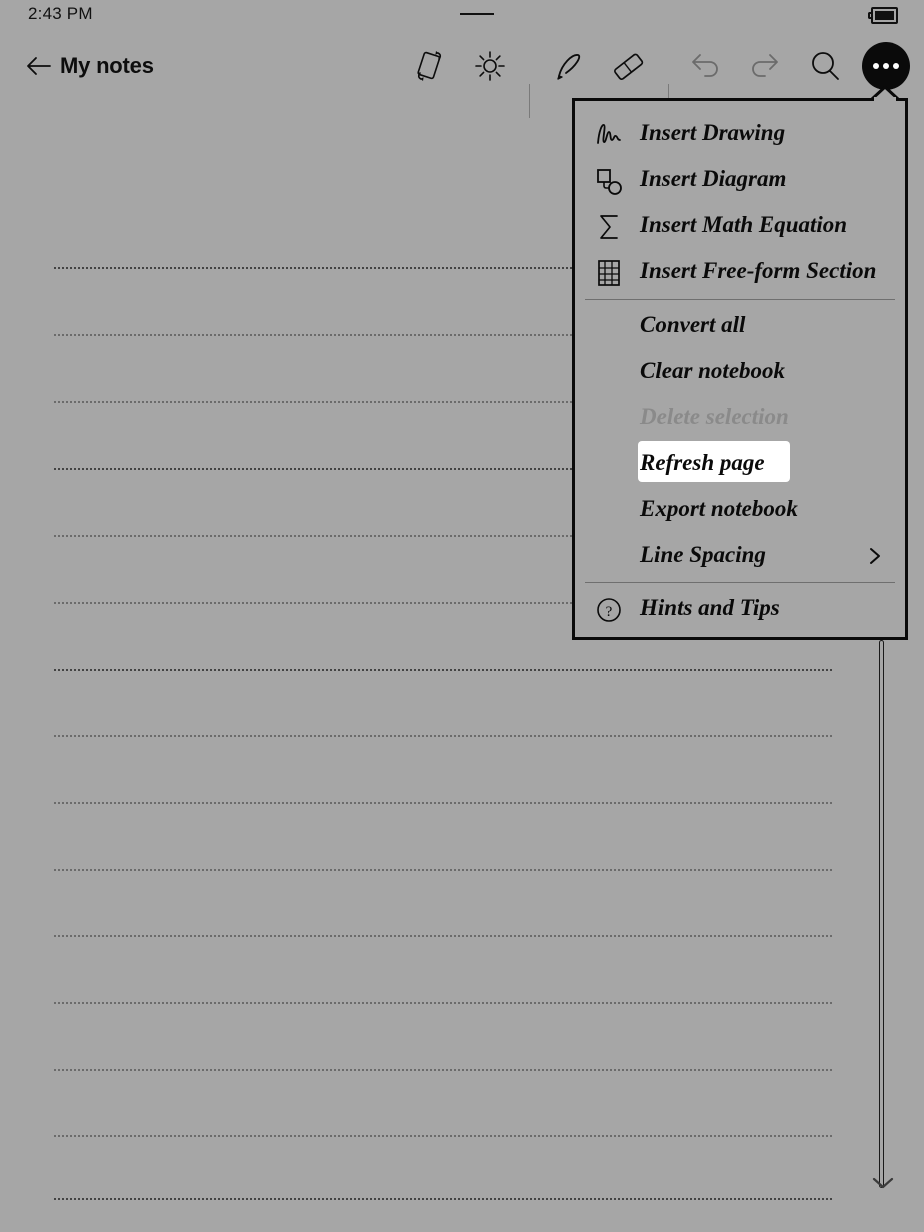 This screenshot has height=1232, width=924. I want to click on menu-pointer-arrow, so click(885, 93).